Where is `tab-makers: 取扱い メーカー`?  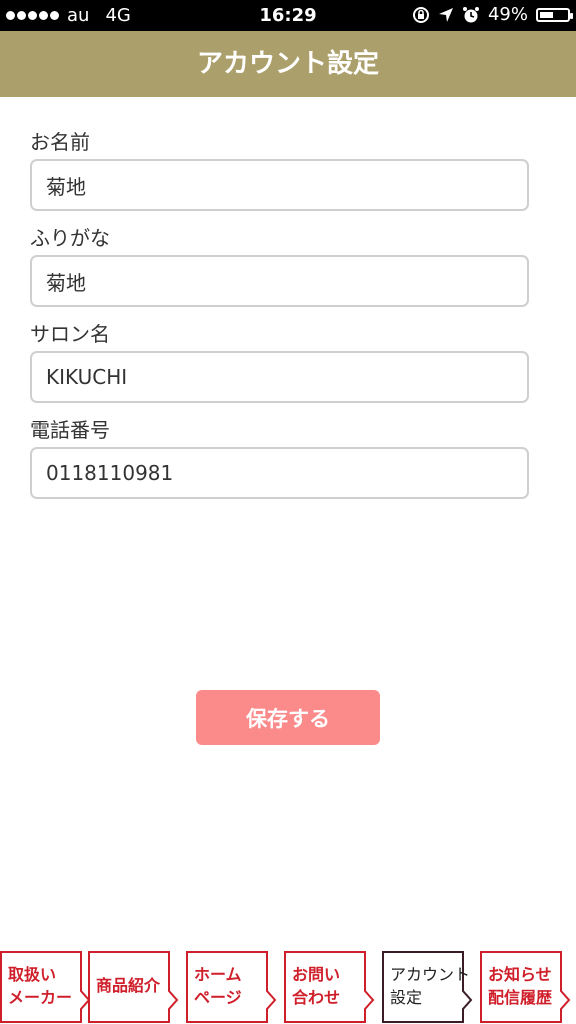
tab-makers: 取扱い メーカー is located at coordinates (46, 987).